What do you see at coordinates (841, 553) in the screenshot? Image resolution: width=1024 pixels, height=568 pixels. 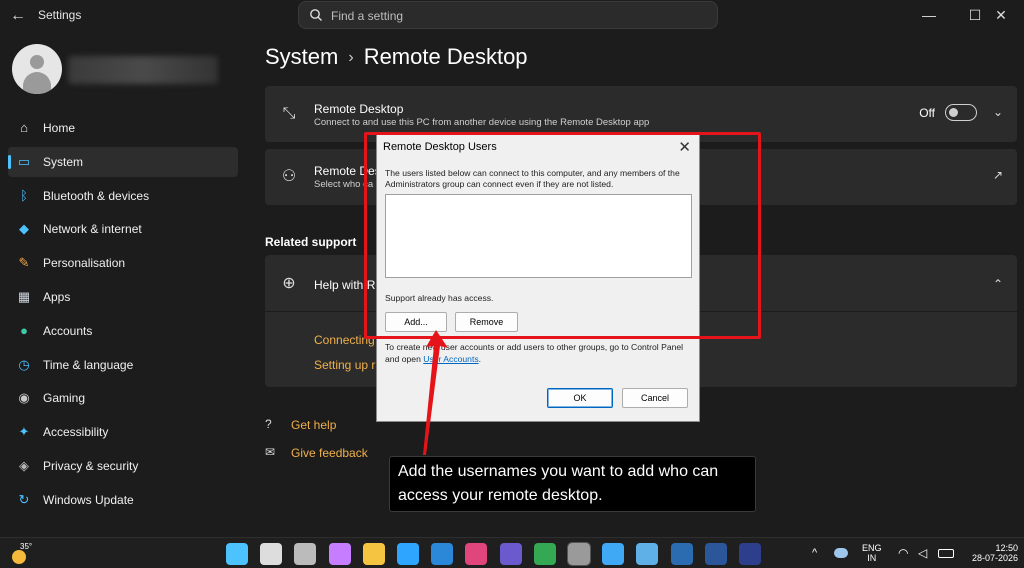 I see `cloud-icon` at bounding box center [841, 553].